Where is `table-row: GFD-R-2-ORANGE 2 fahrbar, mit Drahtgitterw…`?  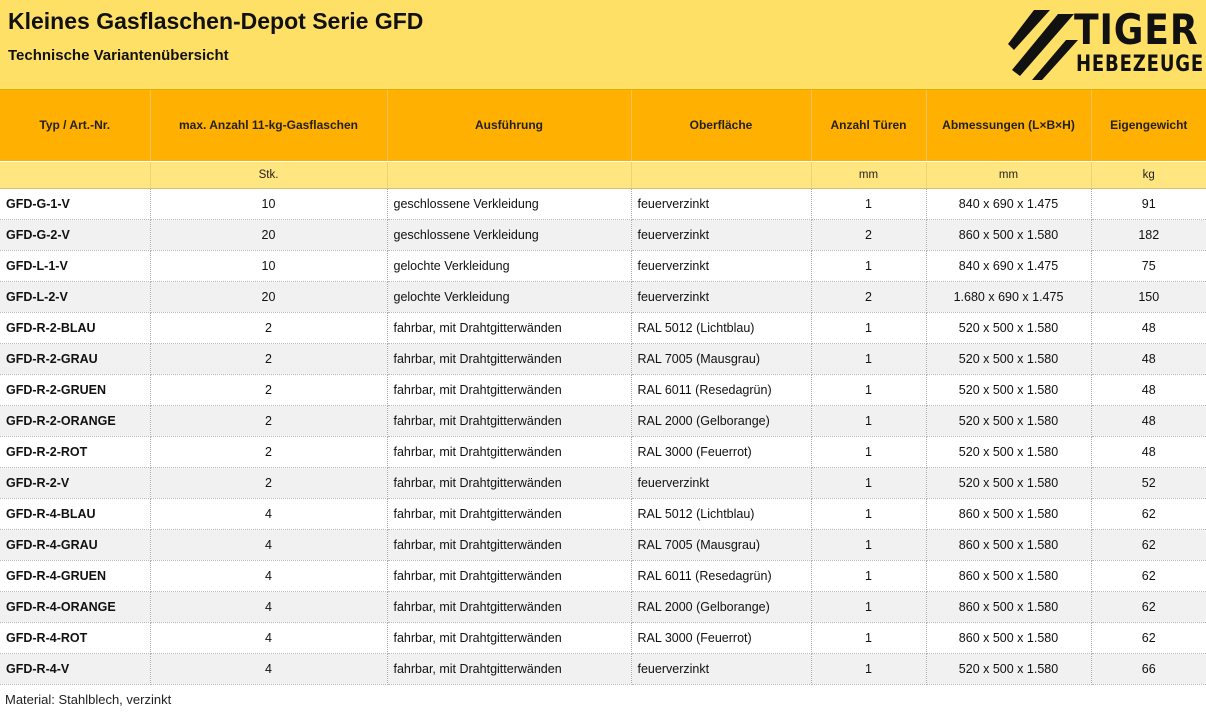 table-row: GFD-R-2-ORANGE 2 fahrbar, mit Drahtgitterw… is located at coordinates (603, 421).